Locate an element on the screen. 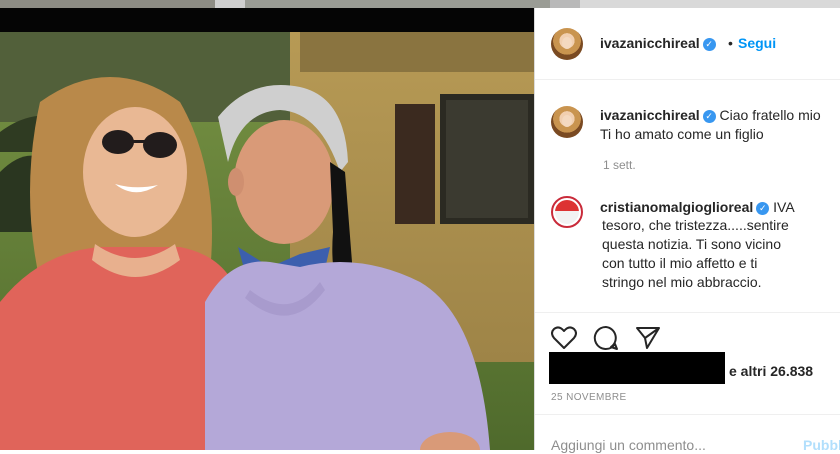 This screenshot has width=840, height=454. likes-count: e altri 26.838 is located at coordinates (771, 371).